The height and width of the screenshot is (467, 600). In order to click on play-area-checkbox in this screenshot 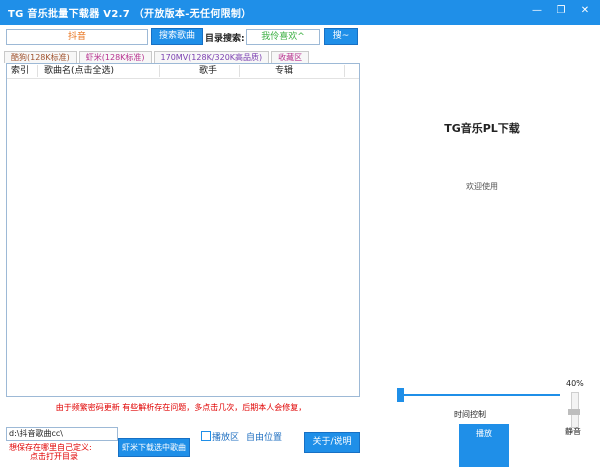, I will do `click(206, 436)`.